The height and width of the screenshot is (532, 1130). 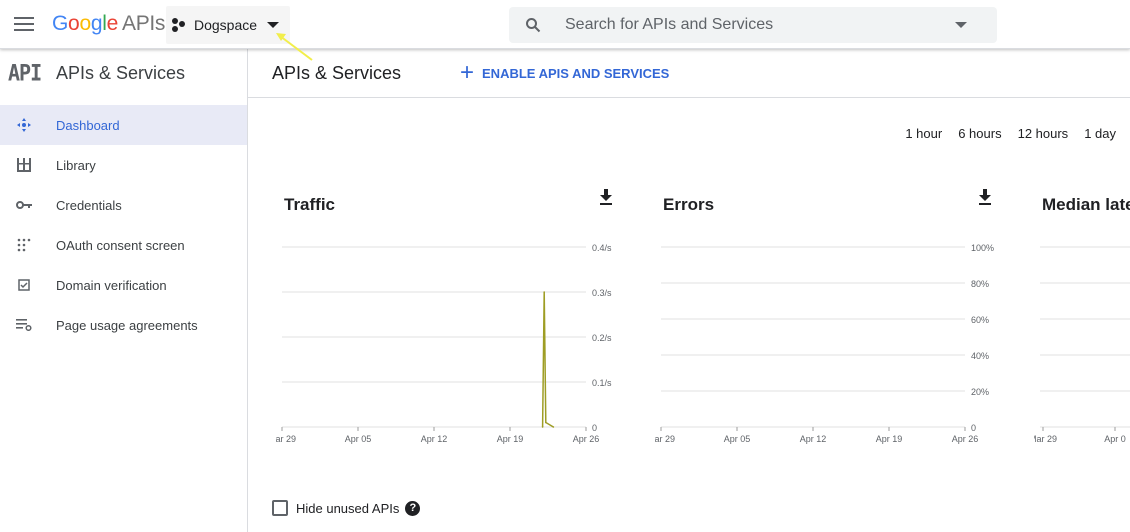 I want to click on library-icon, so click(x=24, y=165).